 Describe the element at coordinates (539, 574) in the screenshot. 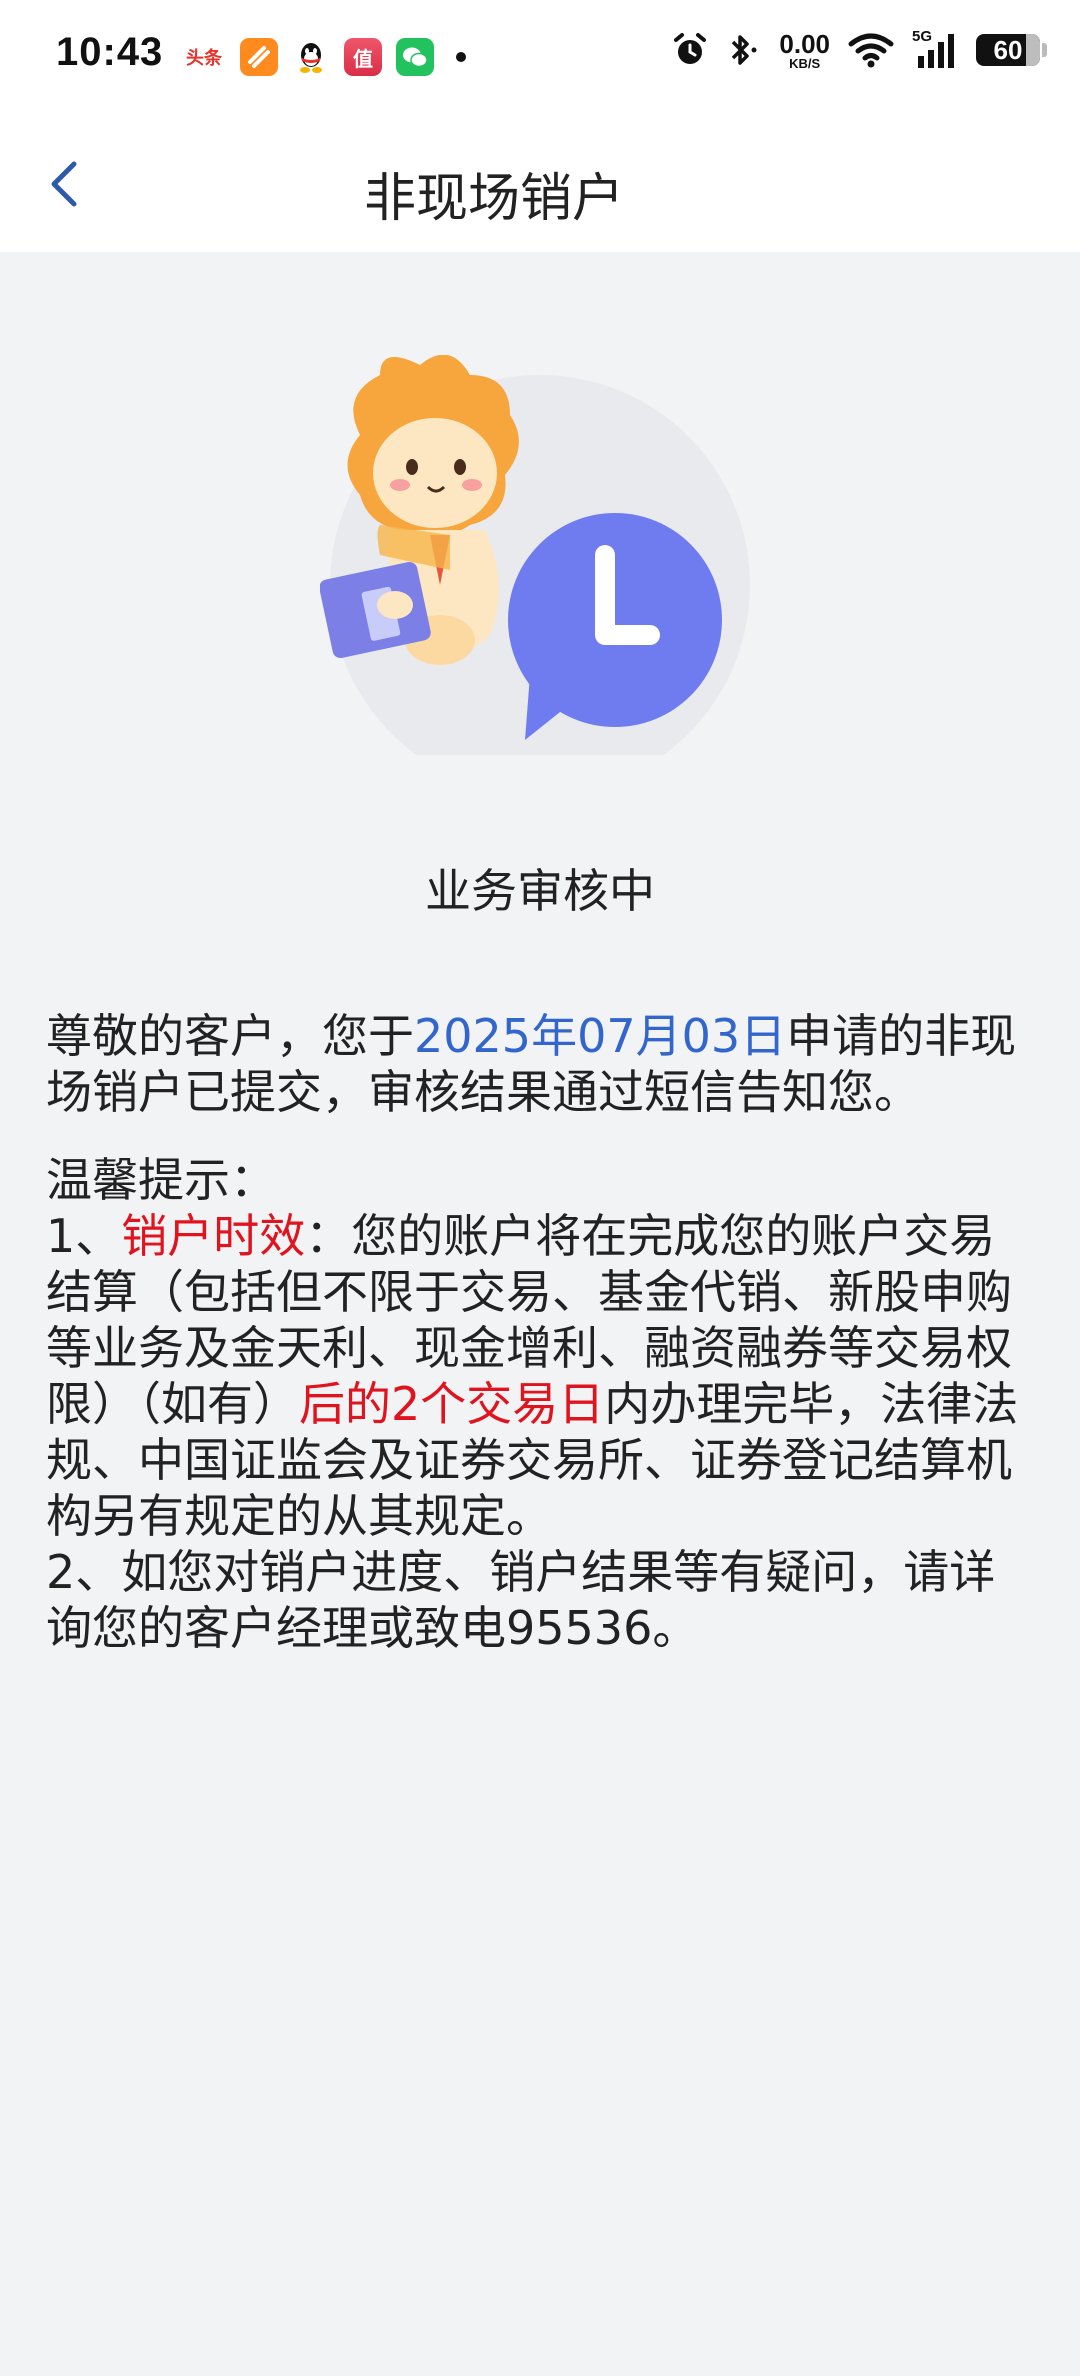

I see `review-pending-illustration` at that location.